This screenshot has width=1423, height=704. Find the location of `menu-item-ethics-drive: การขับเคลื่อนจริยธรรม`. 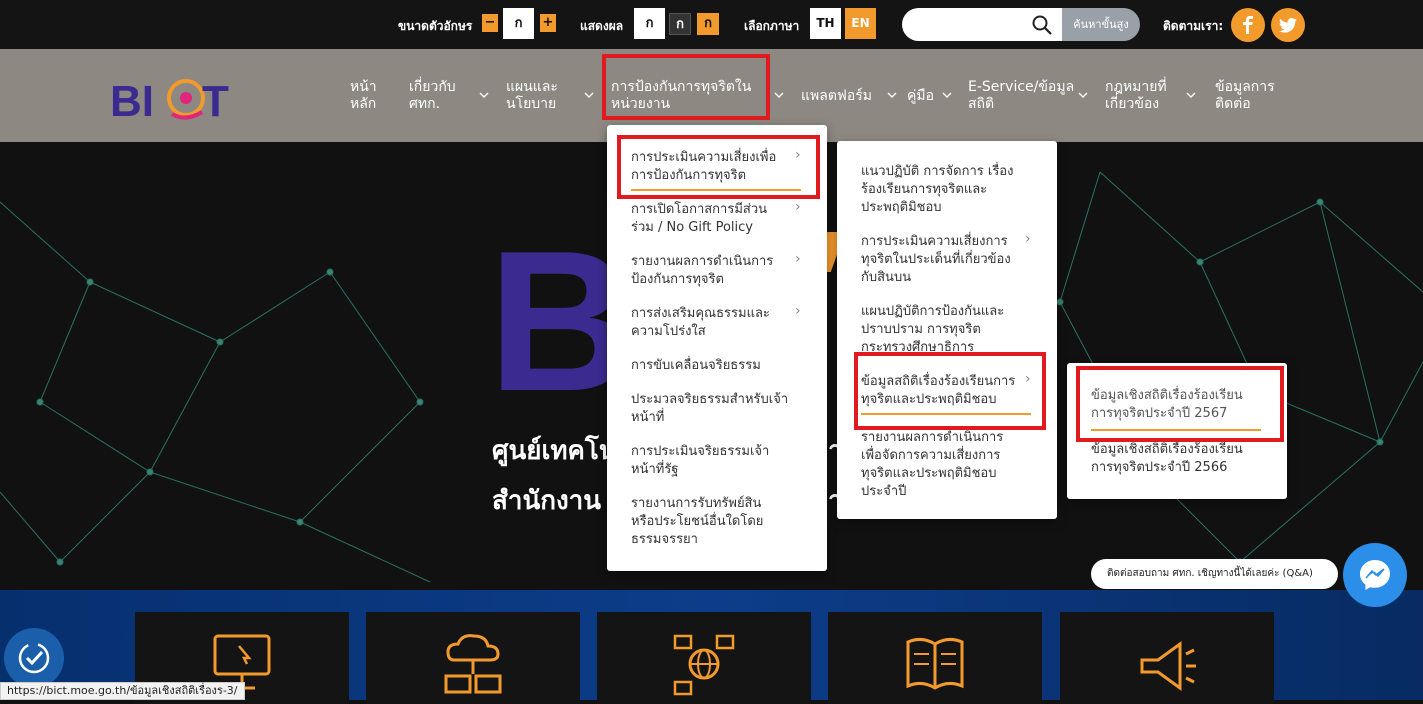

menu-item-ethics-drive: การขับเคลื่อนจริยธรรม is located at coordinates (696, 366).